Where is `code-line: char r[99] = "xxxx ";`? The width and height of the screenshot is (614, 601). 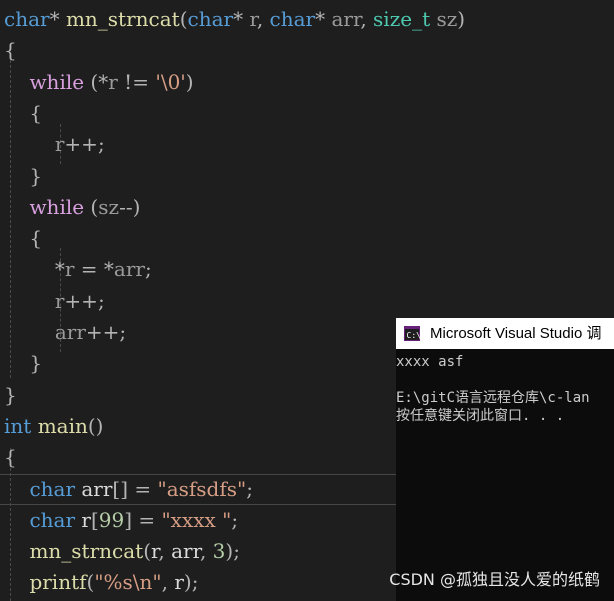
code-line: char r[99] = "xxxx "; is located at coordinates (121, 520).